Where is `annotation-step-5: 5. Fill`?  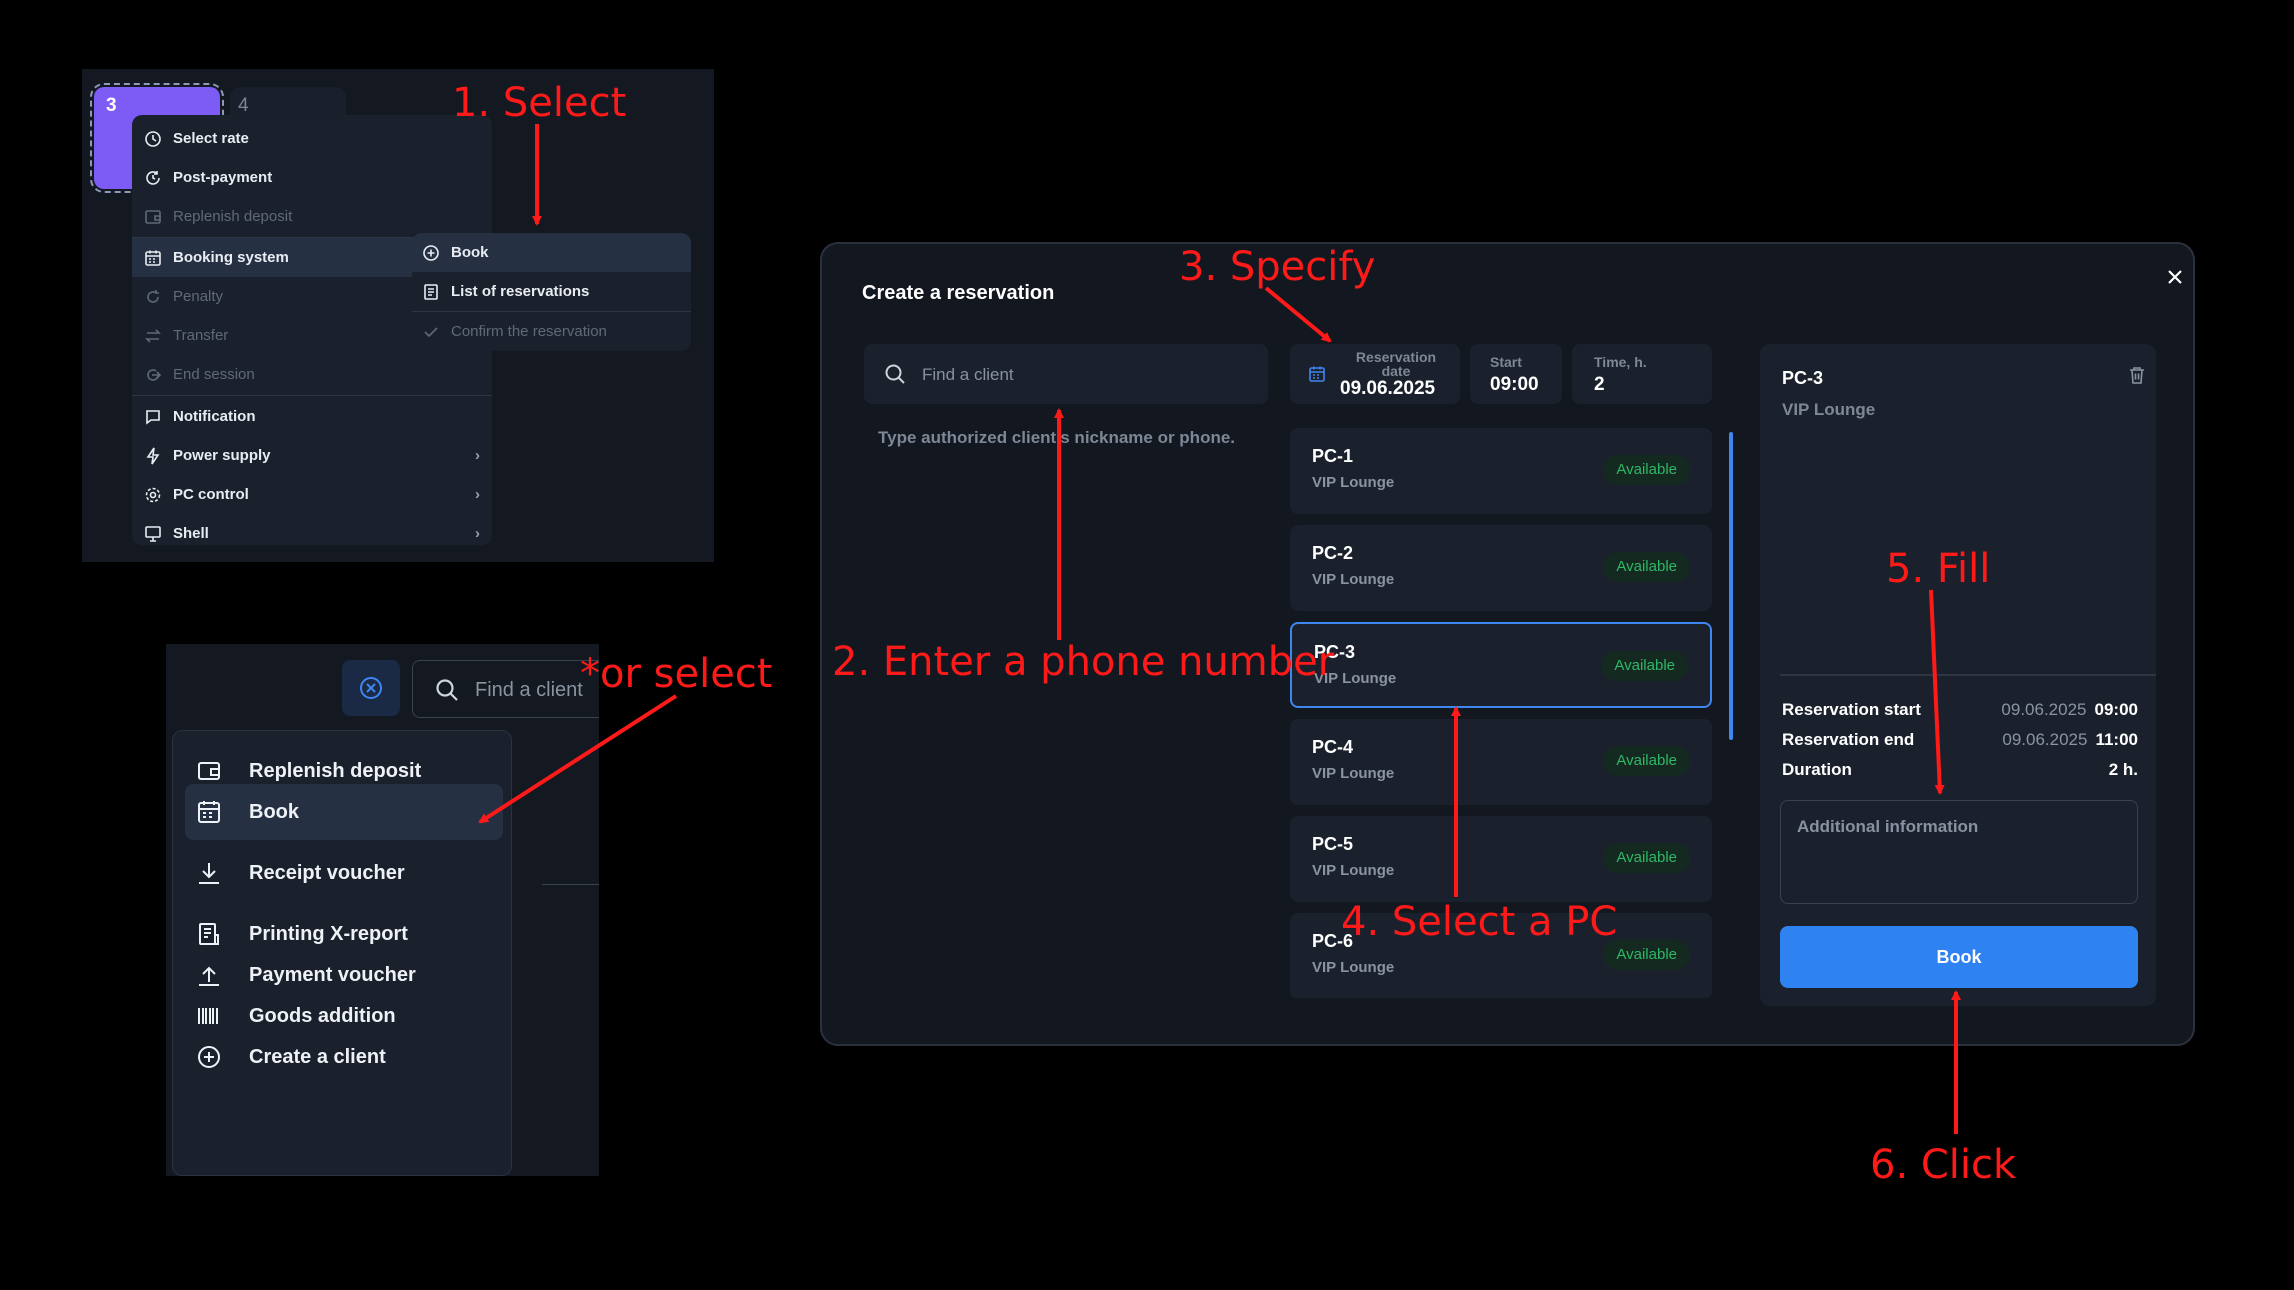 annotation-step-5: 5. Fill is located at coordinates (1938, 569).